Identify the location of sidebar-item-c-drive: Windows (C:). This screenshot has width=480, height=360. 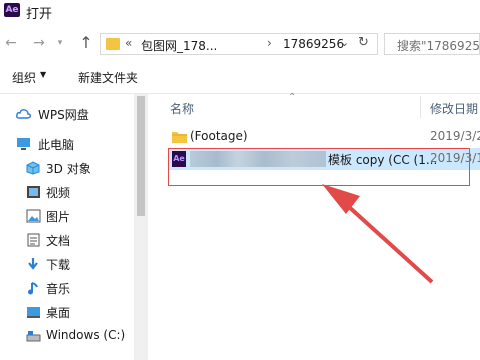
(67, 337).